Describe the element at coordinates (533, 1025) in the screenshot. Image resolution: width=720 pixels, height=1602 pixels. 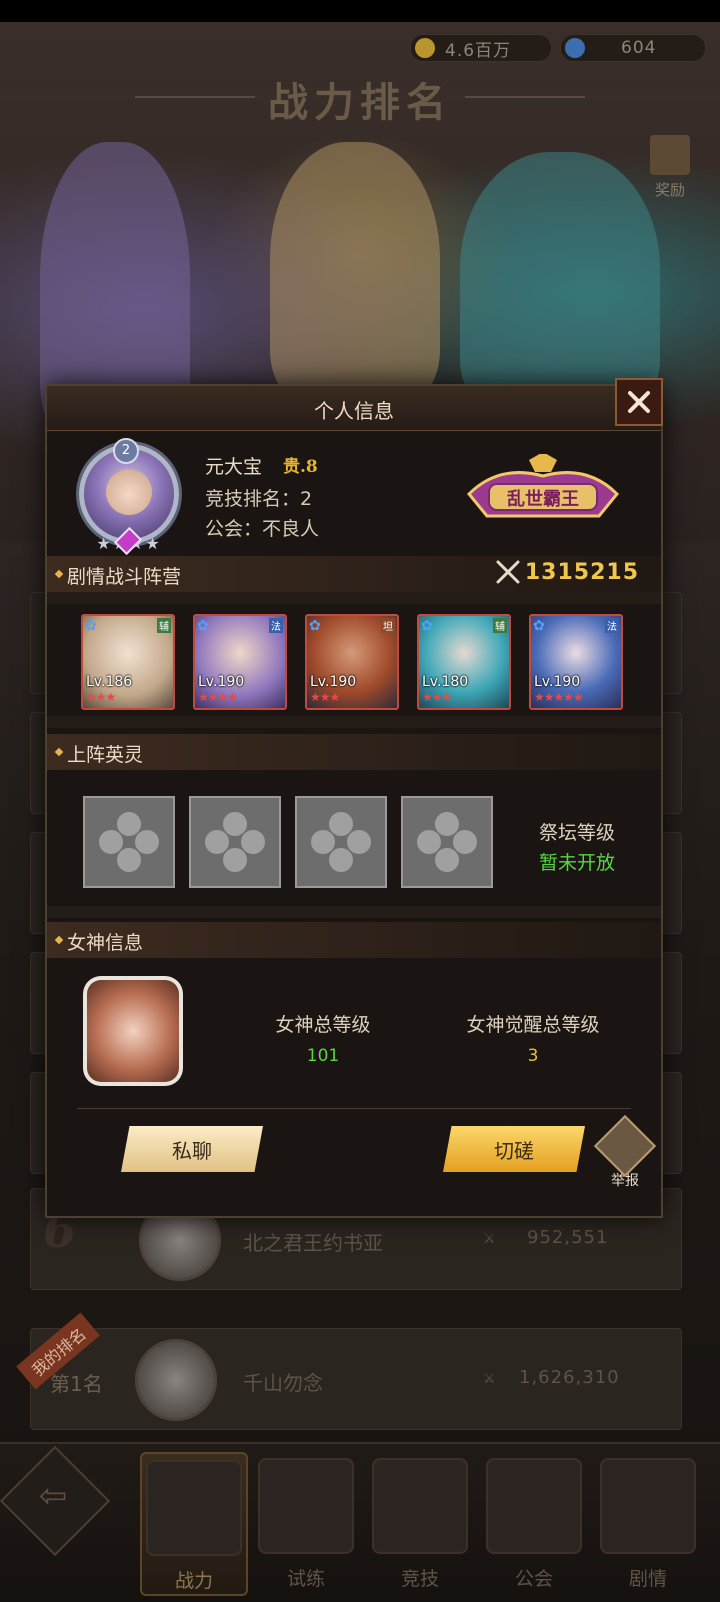
I see `goddess-awaken-label: 女神觉醒总等级` at that location.